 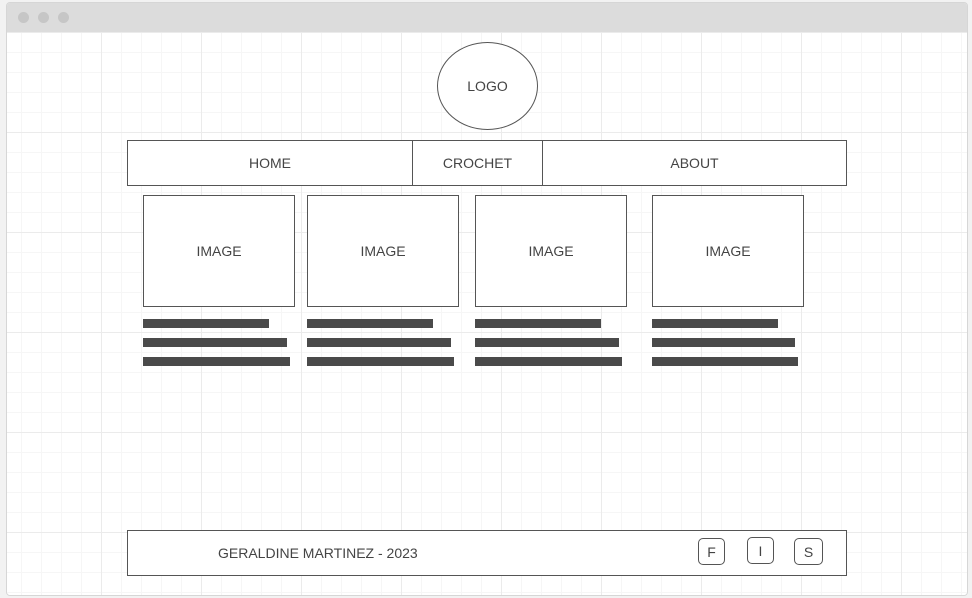 I want to click on instagram-icon: I, so click(x=760, y=550).